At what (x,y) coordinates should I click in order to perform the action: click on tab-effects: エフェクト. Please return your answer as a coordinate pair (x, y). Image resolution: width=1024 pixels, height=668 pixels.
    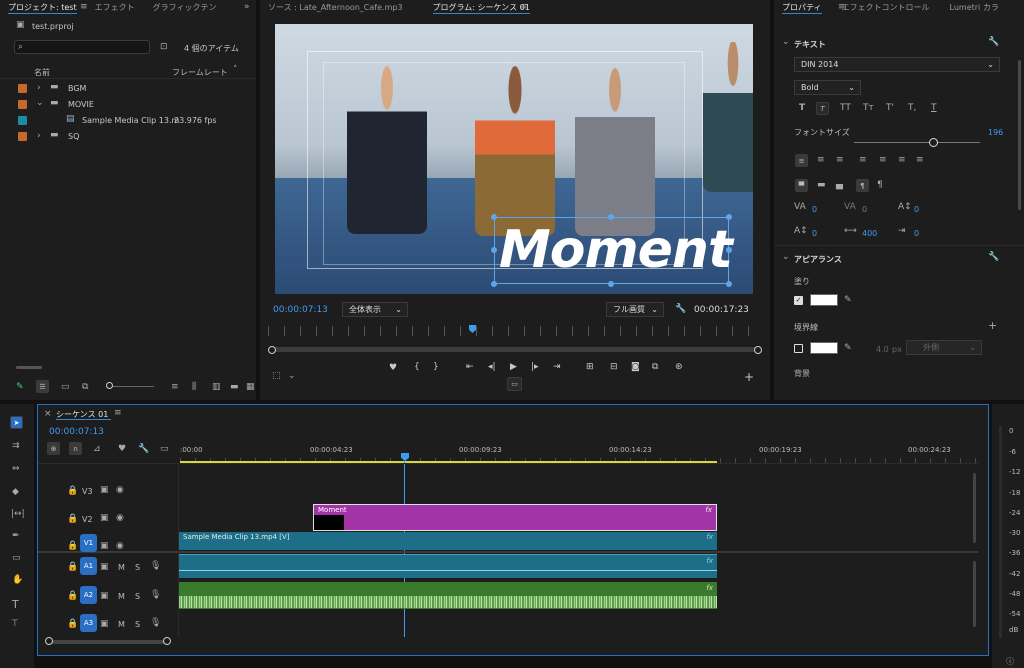
    Looking at the image, I should click on (115, 7).